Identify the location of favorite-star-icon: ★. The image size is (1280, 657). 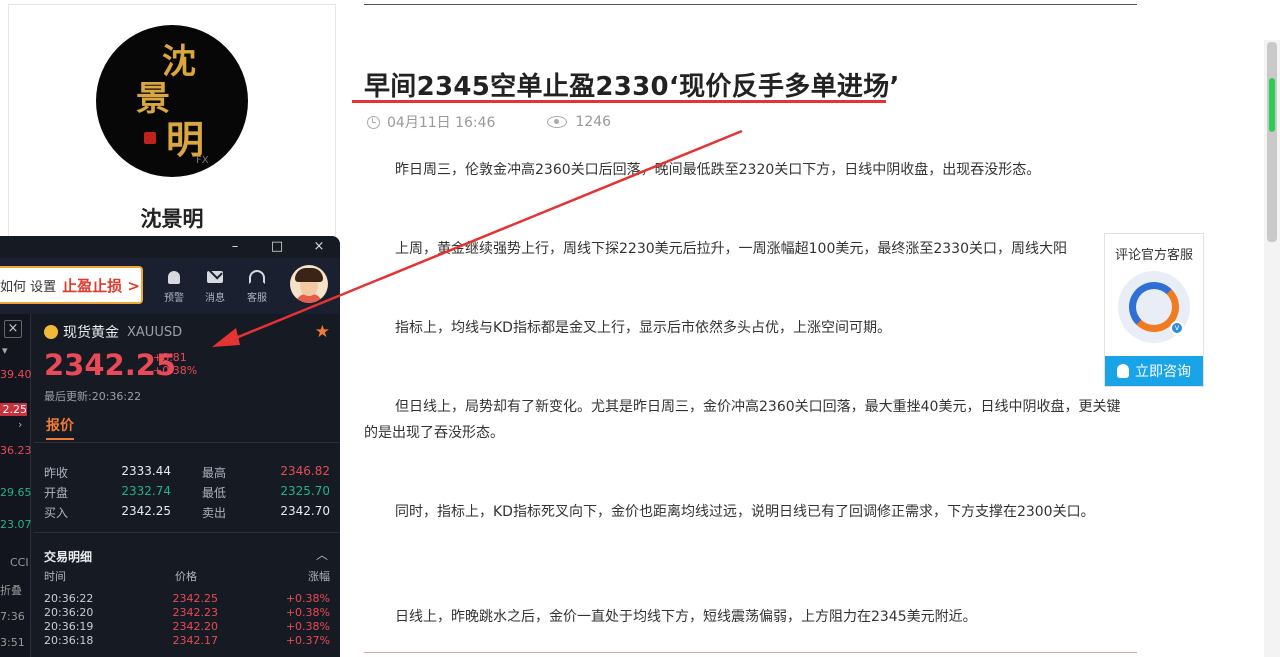
(322, 332).